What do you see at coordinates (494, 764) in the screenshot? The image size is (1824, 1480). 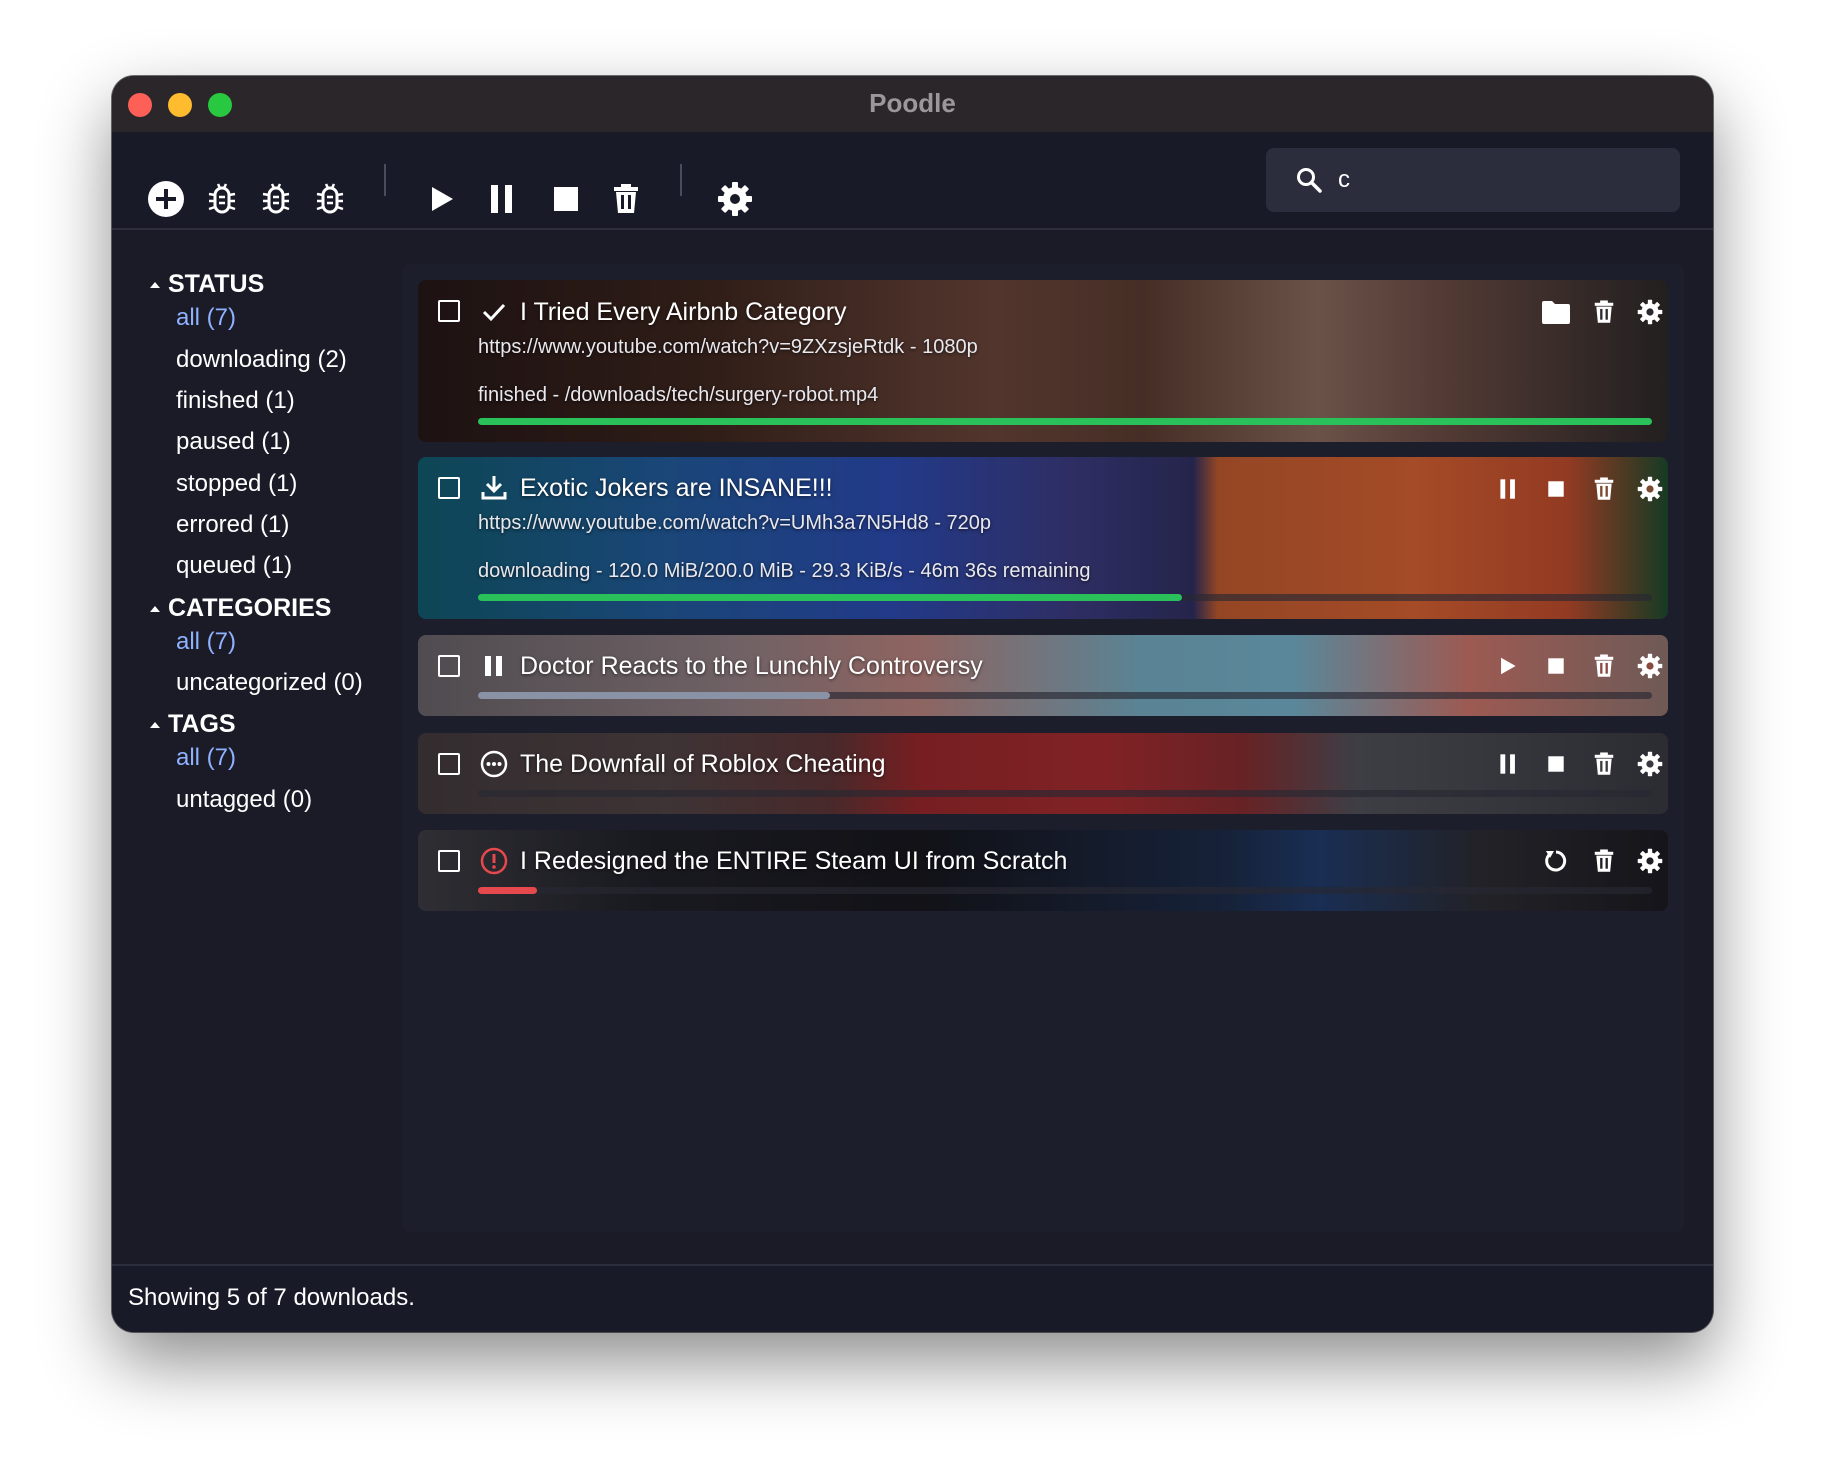 I see `queued-icon` at bounding box center [494, 764].